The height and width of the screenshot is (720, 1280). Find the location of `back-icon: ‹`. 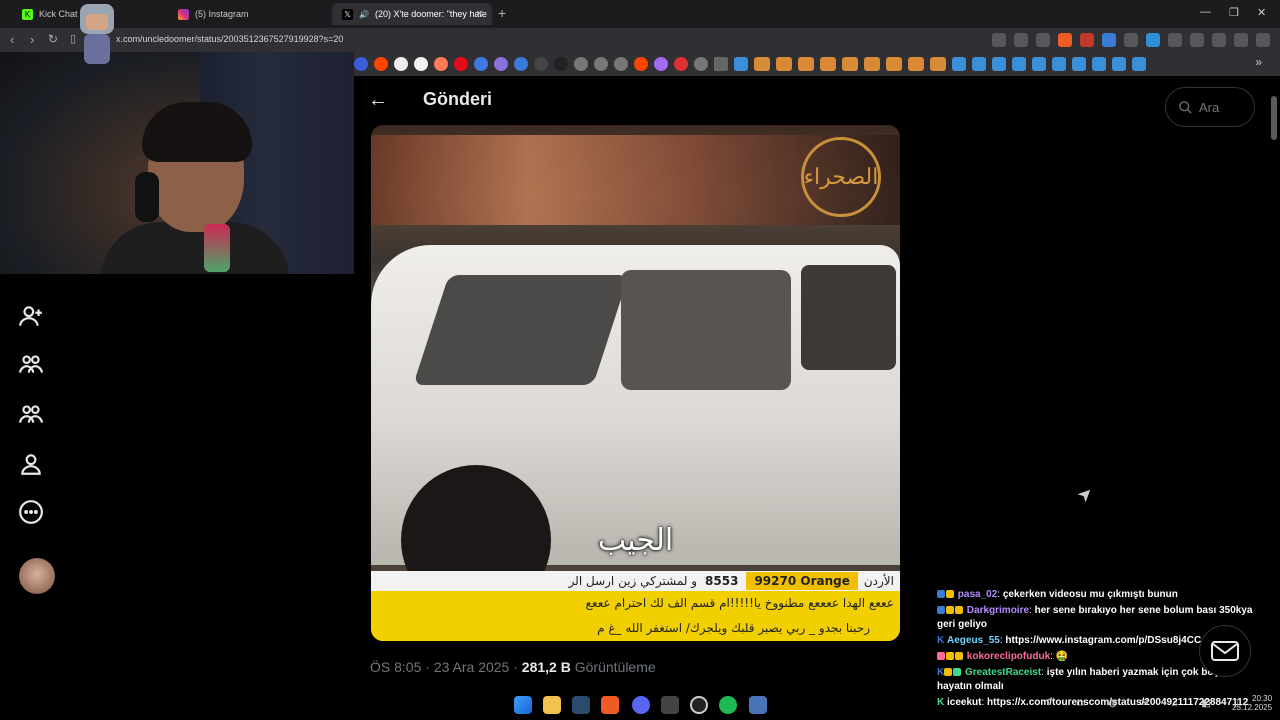

back-icon: ‹ is located at coordinates (12, 39).